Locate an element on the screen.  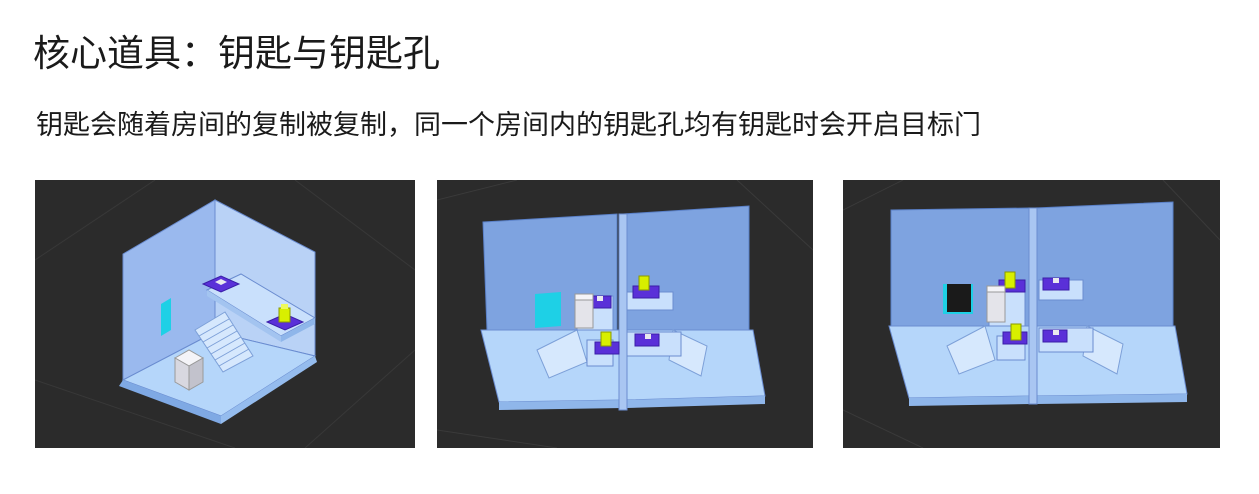
slide-title: 核心道具：钥匙与钥匙孔 is located at coordinates (236, 53).